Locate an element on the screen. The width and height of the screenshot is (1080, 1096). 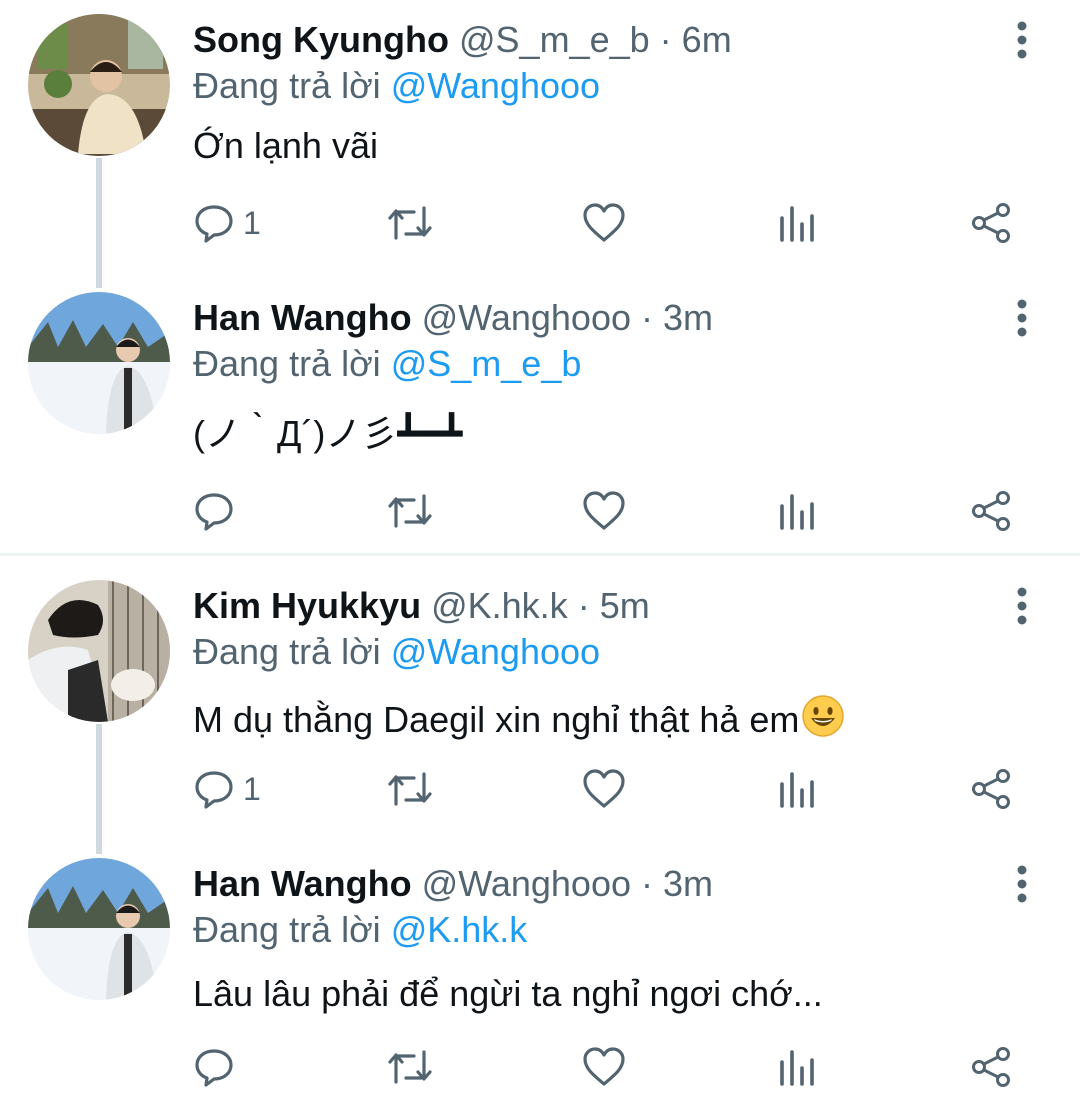
replying-to: Đang trả lời @K.hk.k is located at coordinates (360, 930).